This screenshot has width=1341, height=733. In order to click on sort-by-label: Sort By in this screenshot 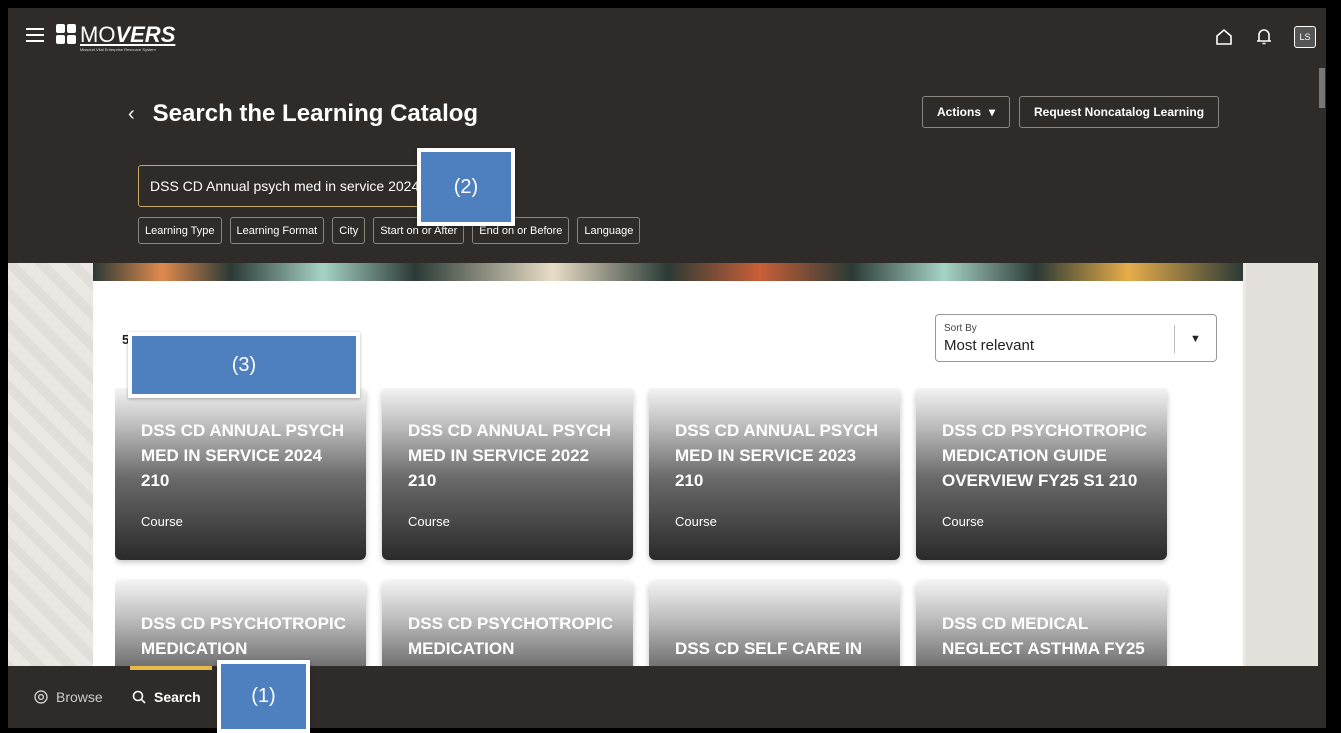, I will do `click(960, 328)`.